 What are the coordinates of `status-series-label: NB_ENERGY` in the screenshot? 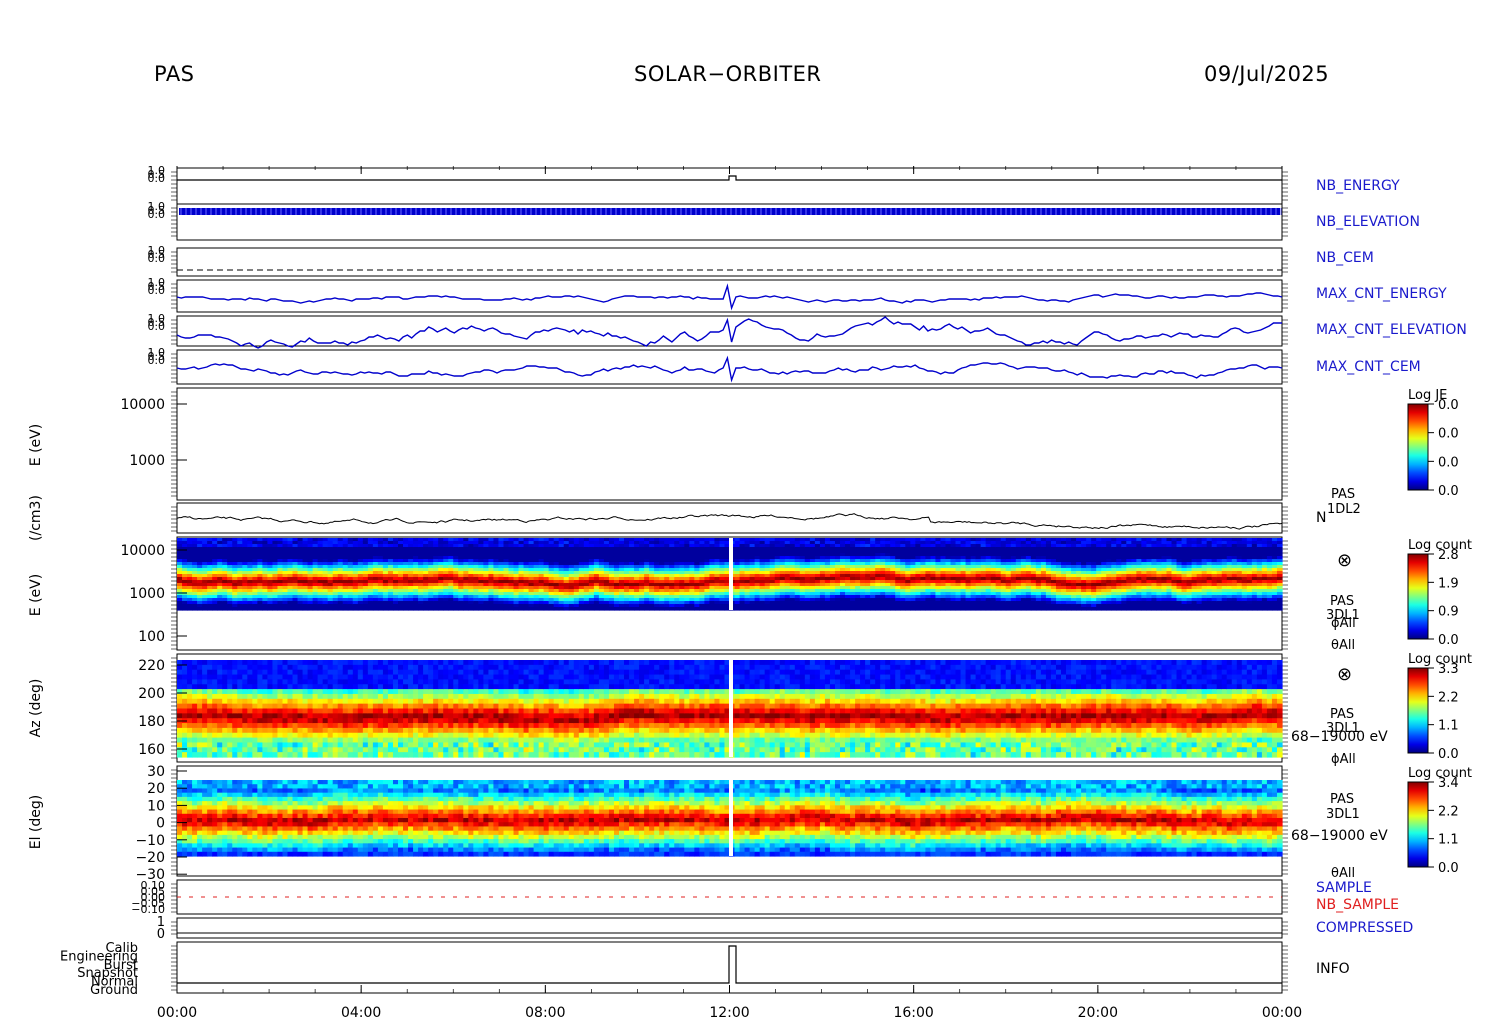 It's located at (1358, 186).